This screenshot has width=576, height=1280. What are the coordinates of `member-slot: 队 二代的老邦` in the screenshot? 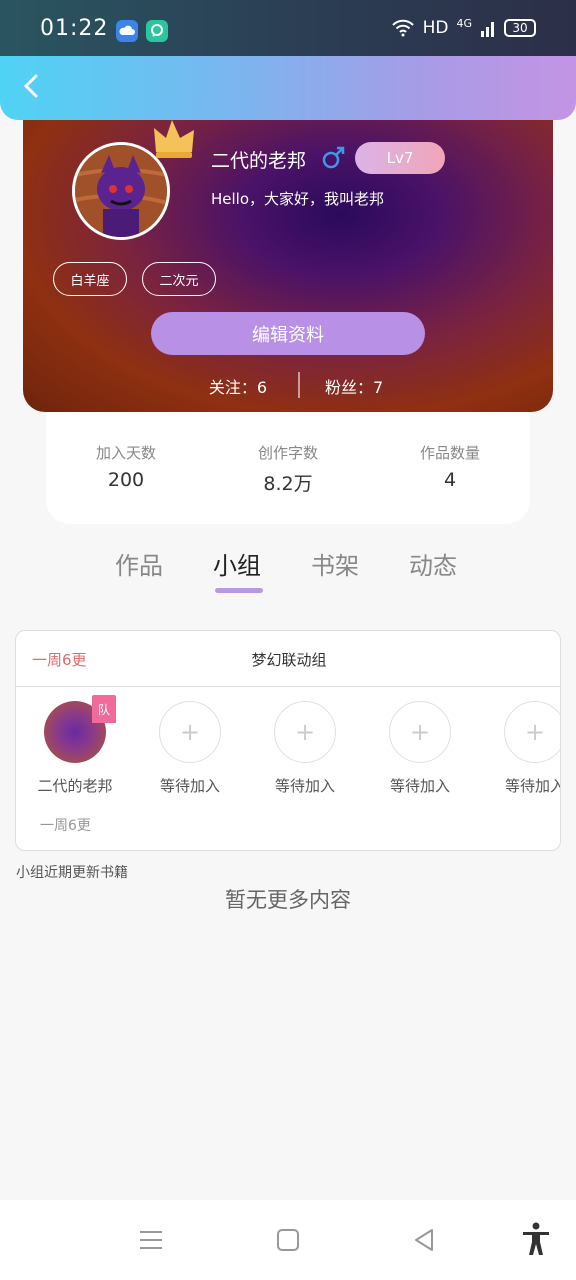 It's located at (75, 745).